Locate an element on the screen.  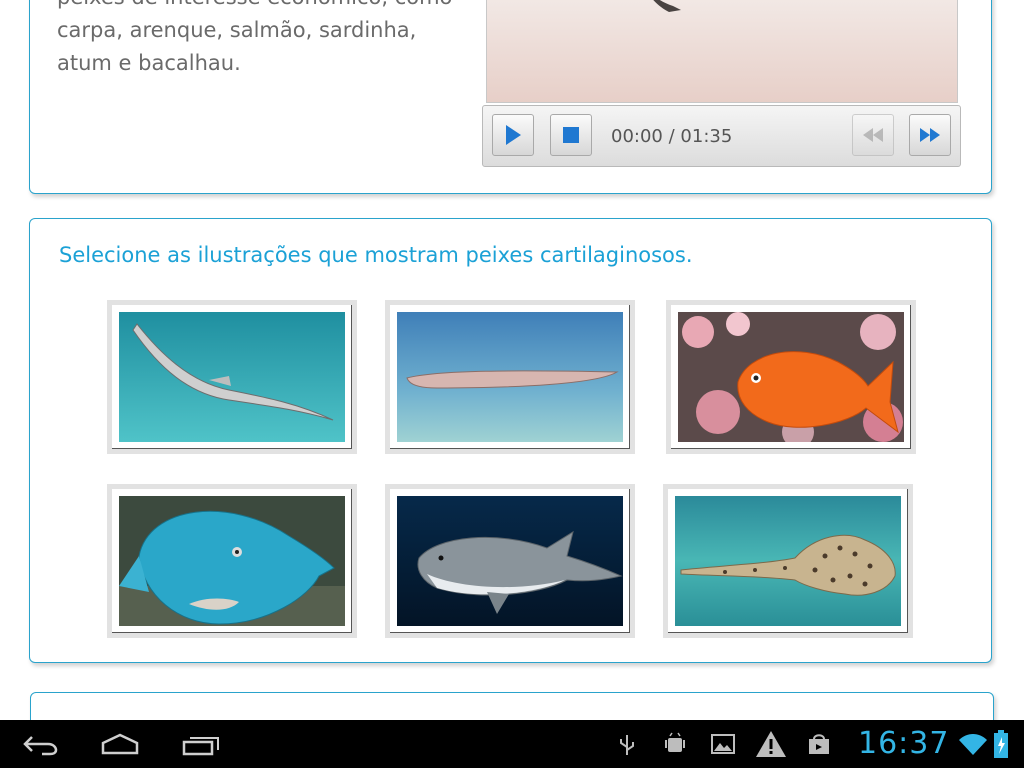
intro-line-3: atum e bacalhau. is located at coordinates (149, 63).